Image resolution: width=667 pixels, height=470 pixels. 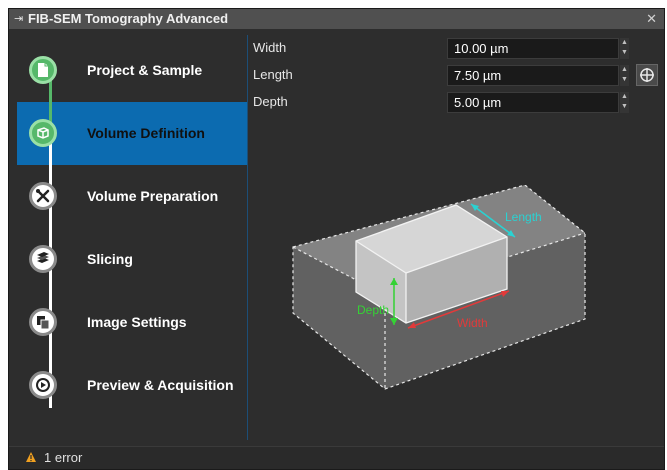 What do you see at coordinates (651, 19) in the screenshot?
I see `close-icon: ✕` at bounding box center [651, 19].